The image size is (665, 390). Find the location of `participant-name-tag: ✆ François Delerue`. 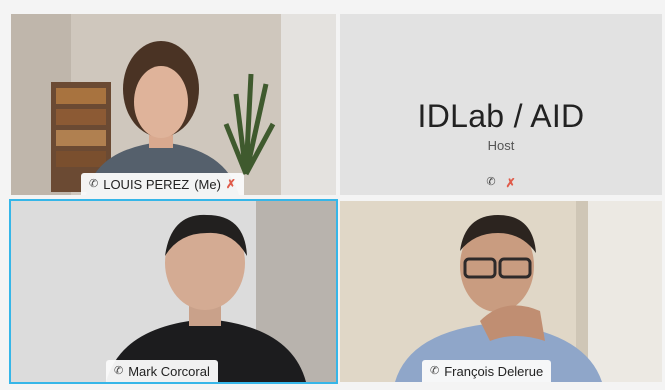

participant-name-tag: ✆ François Delerue is located at coordinates (487, 371).